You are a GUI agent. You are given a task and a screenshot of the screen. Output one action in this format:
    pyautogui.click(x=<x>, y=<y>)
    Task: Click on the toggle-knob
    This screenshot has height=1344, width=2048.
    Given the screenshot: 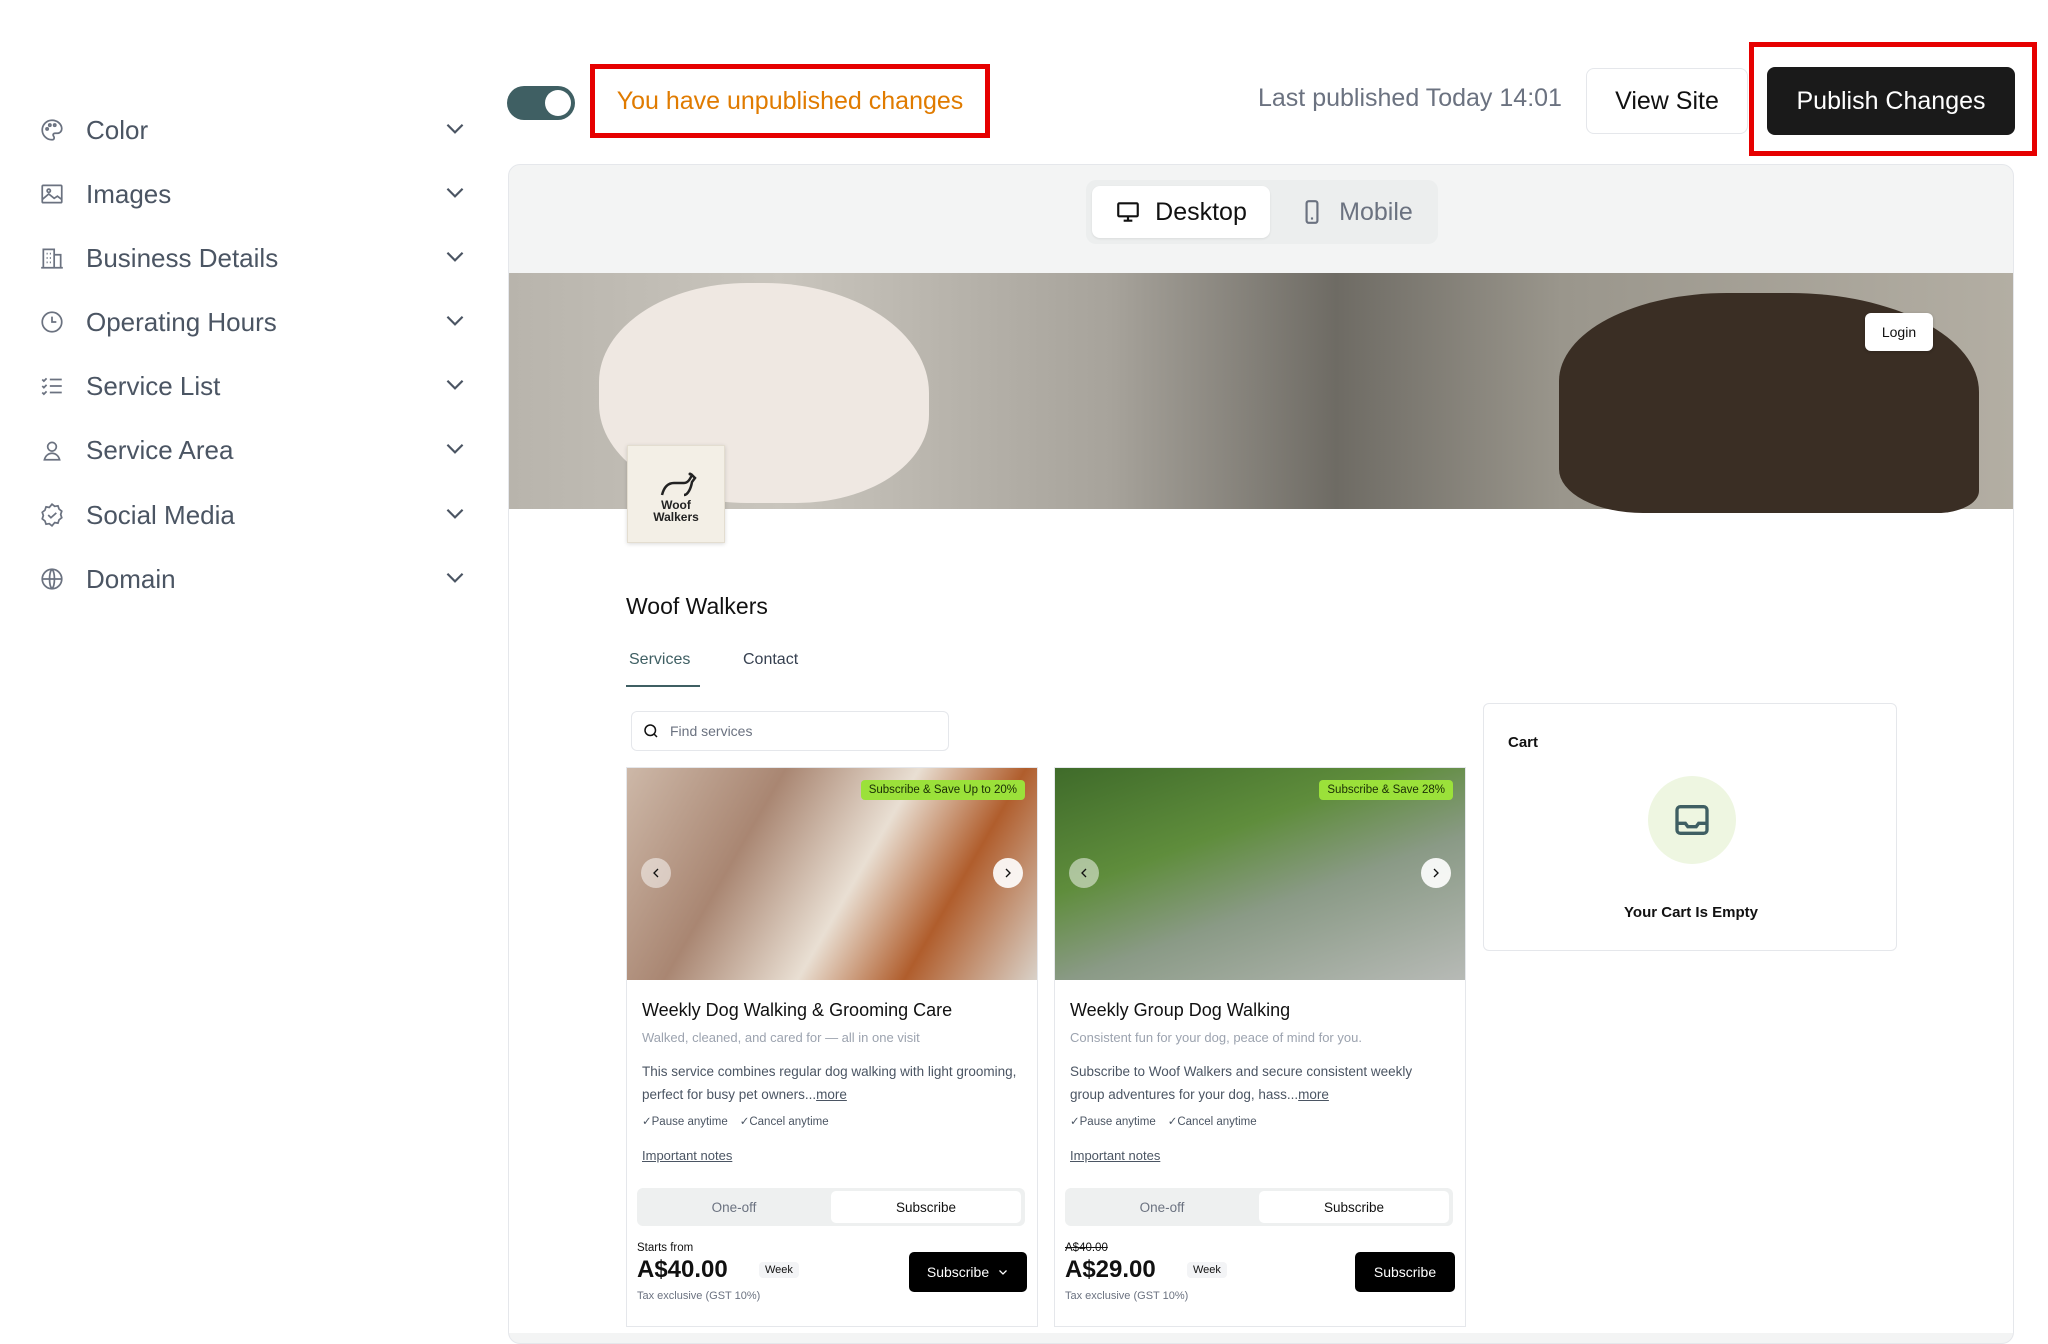 What is the action you would take?
    pyautogui.click(x=558, y=103)
    